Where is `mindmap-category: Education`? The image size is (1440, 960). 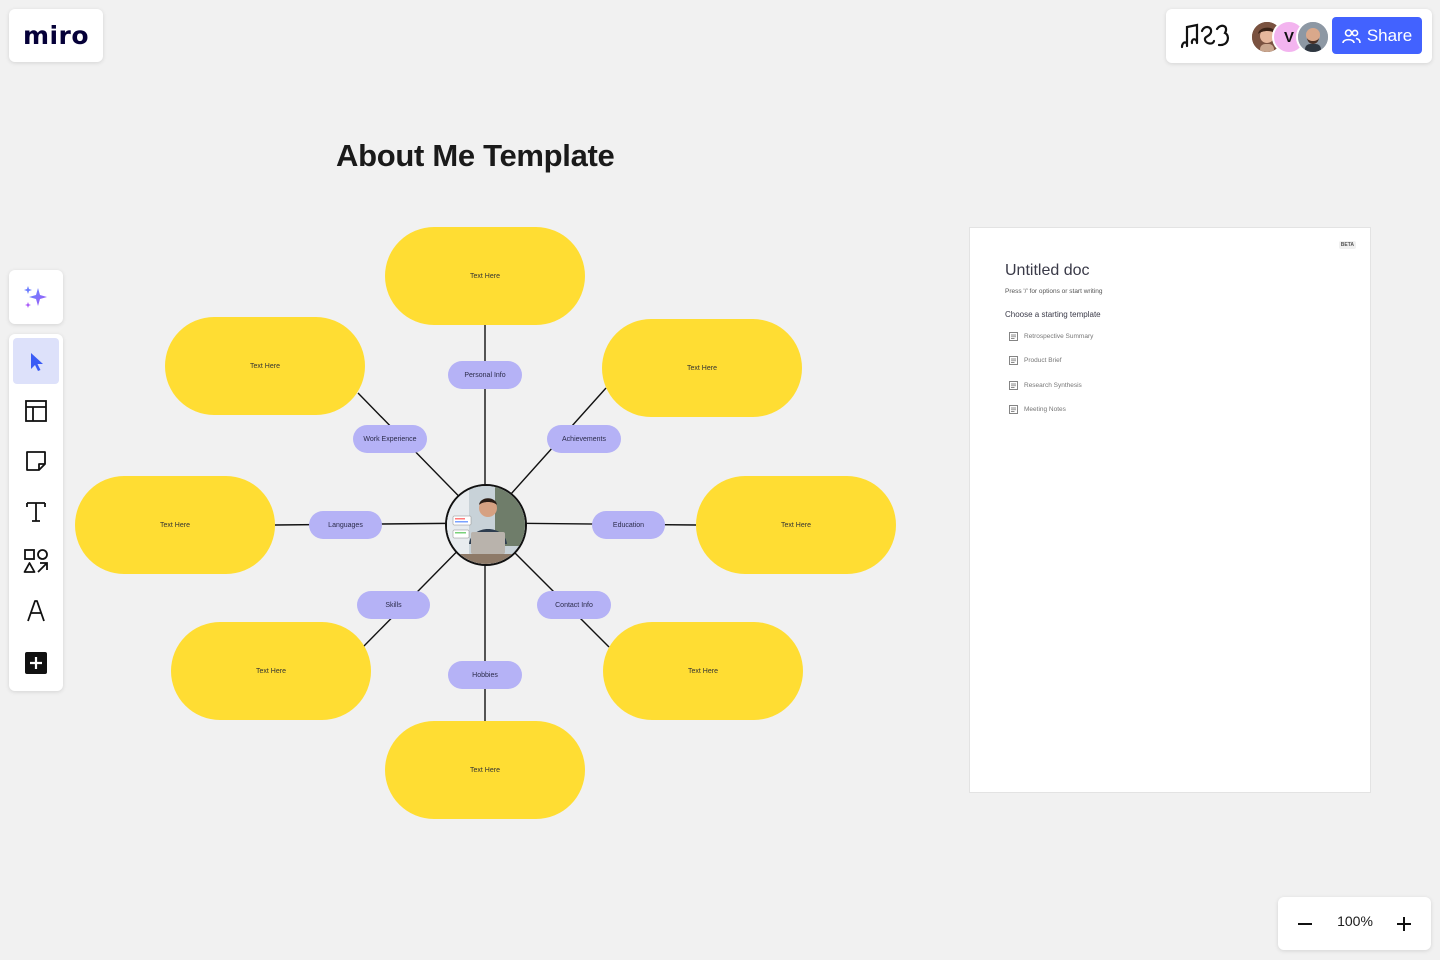
mindmap-category: Education is located at coordinates (628, 525).